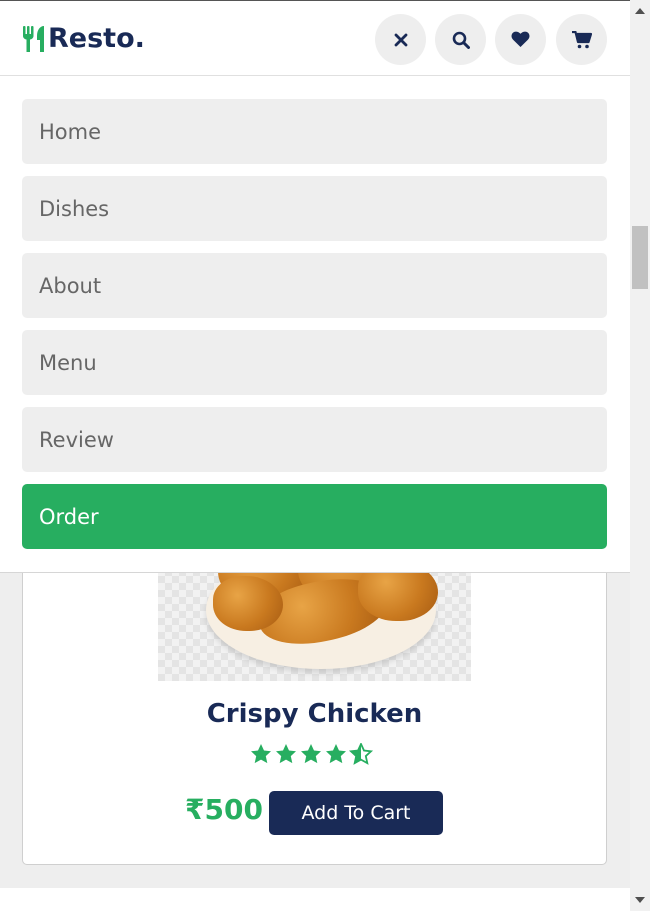  I want to click on cart-icon, so click(581, 39).